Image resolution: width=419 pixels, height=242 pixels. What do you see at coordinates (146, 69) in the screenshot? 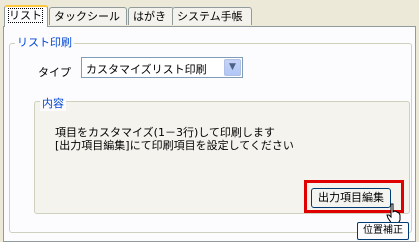
I see `type-select-value: カスタマイズリスト印刷` at bounding box center [146, 69].